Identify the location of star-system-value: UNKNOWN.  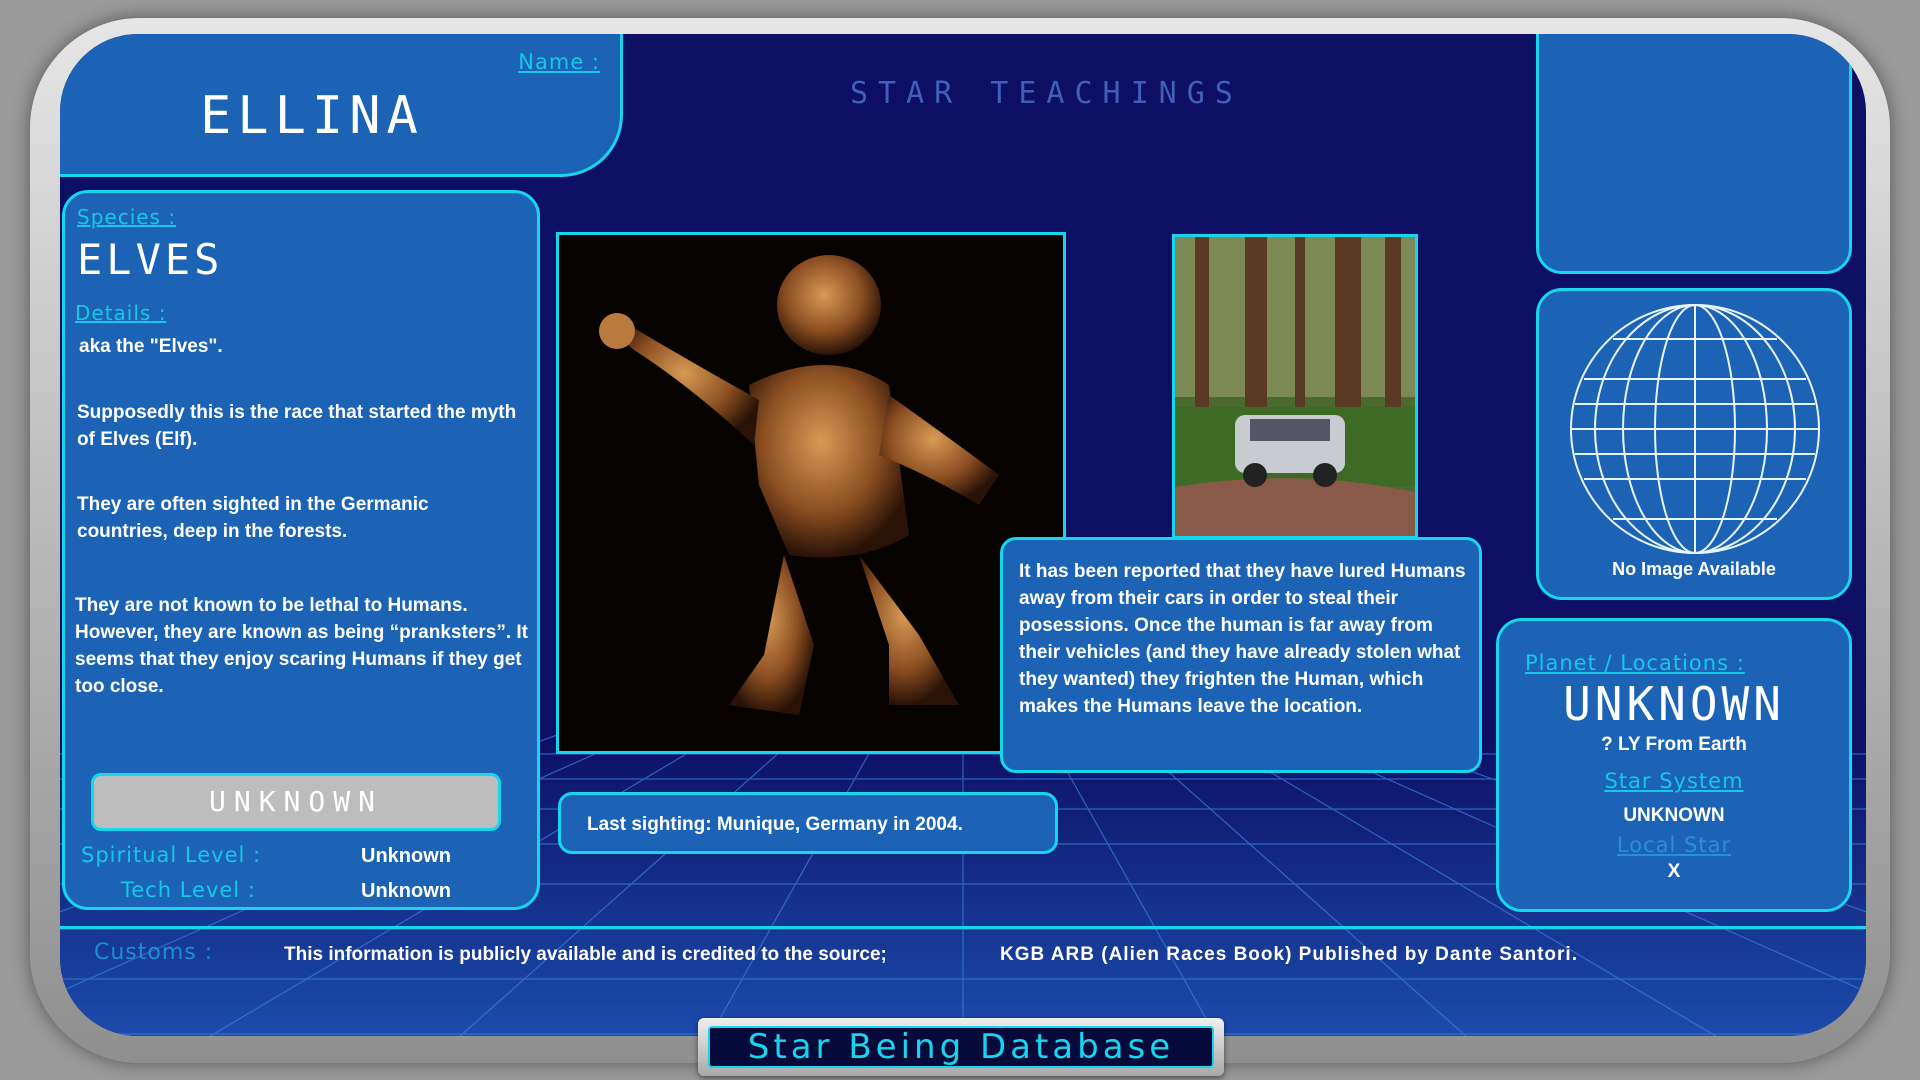
(1674, 815).